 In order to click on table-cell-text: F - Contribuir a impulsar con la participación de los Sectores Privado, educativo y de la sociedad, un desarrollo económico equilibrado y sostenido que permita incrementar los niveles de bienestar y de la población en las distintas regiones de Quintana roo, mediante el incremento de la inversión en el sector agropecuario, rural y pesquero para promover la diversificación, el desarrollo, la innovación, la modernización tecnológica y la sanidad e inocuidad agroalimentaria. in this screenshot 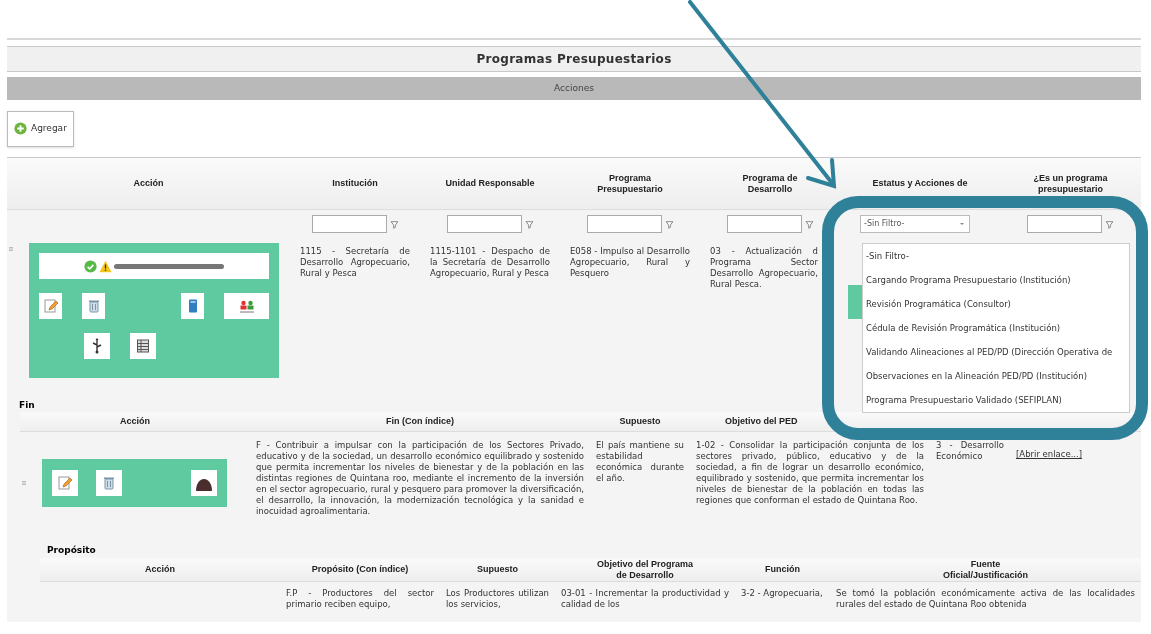, I will do `click(420, 479)`.